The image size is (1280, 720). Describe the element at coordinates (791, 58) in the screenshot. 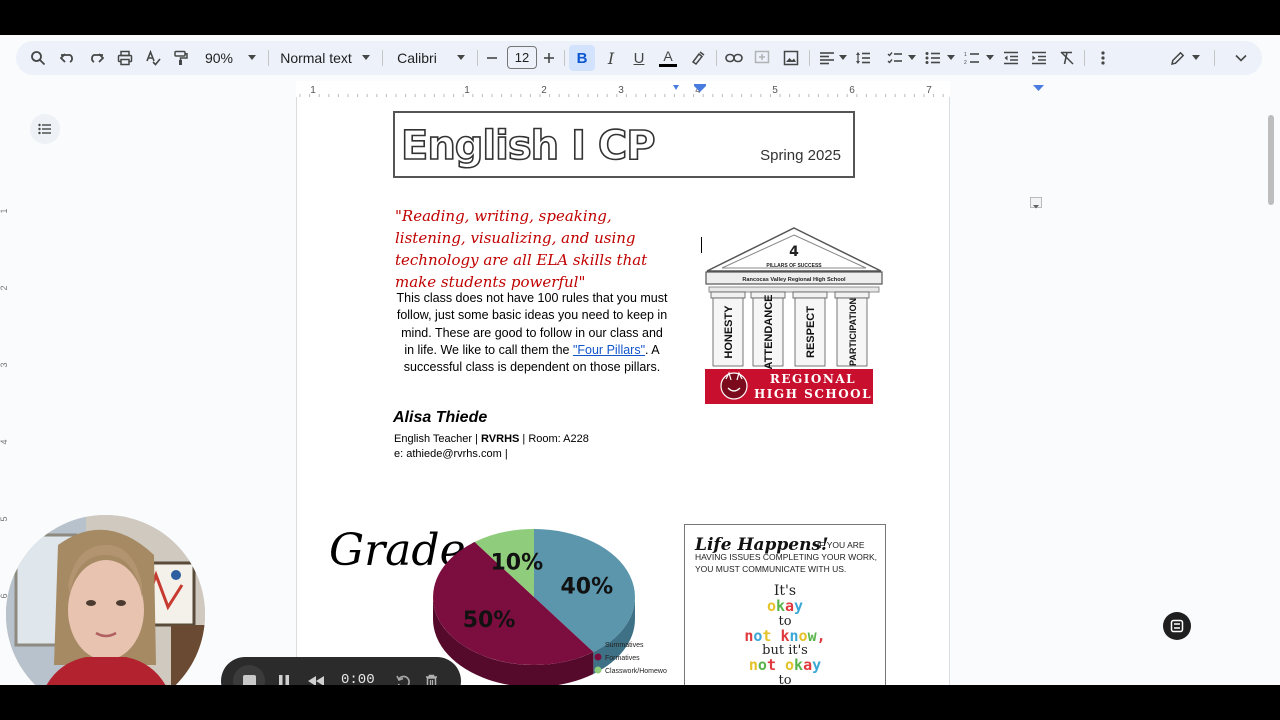

I see `insert-image-icon` at that location.